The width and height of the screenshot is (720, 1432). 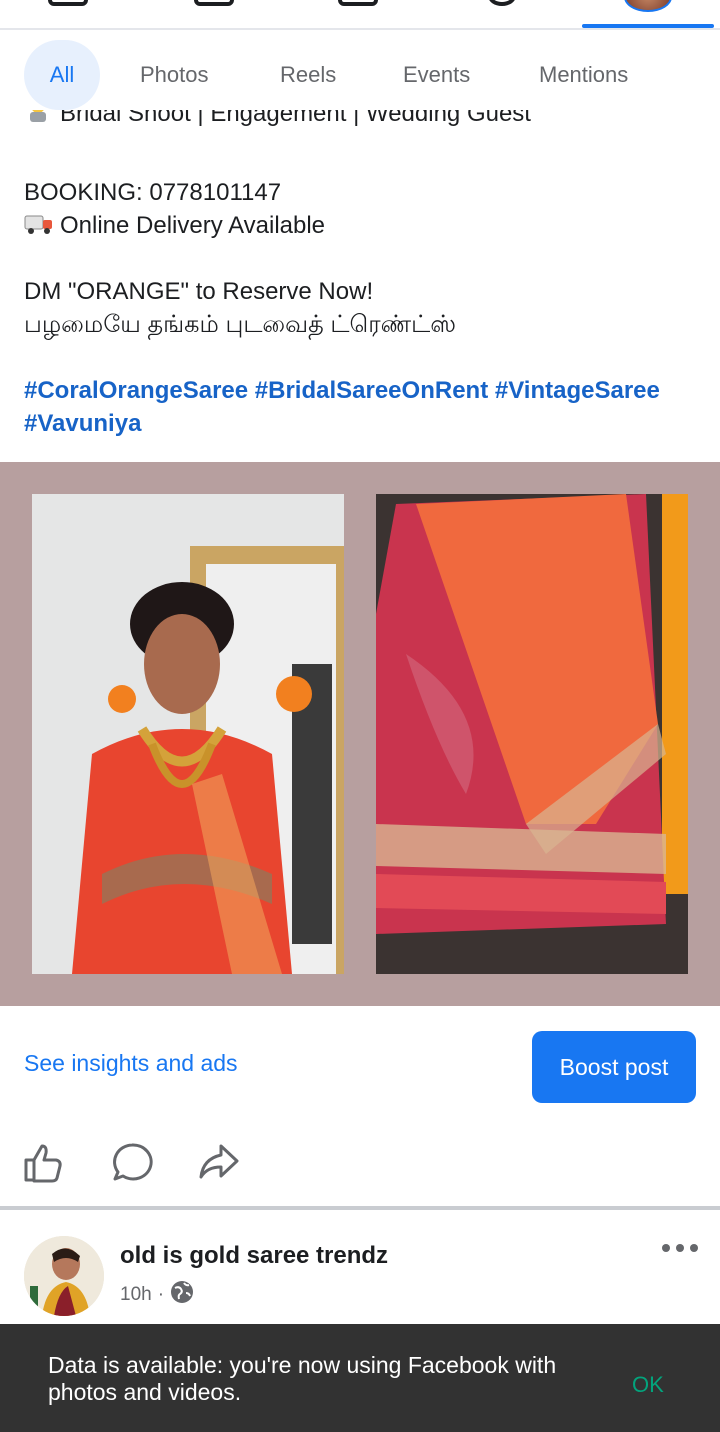 I want to click on tab-events: Events, so click(x=436, y=75).